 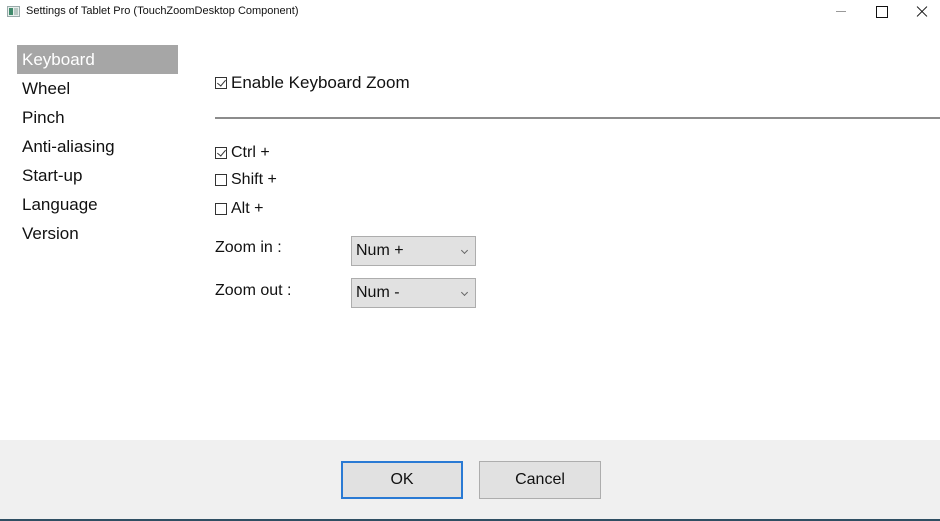 What do you see at coordinates (378, 292) in the screenshot?
I see `zoom-out-value: Num -` at bounding box center [378, 292].